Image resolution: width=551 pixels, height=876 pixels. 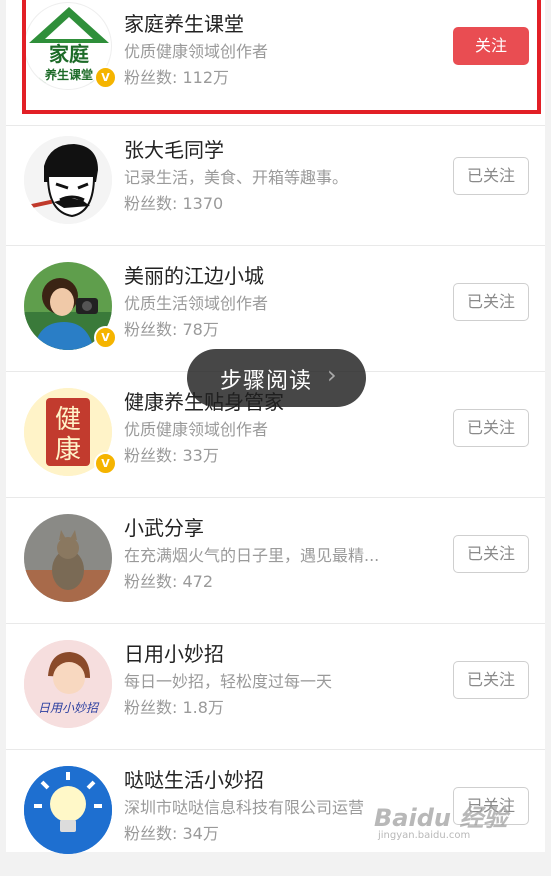 I want to click on seal-text-top: 健, so click(x=68, y=420).